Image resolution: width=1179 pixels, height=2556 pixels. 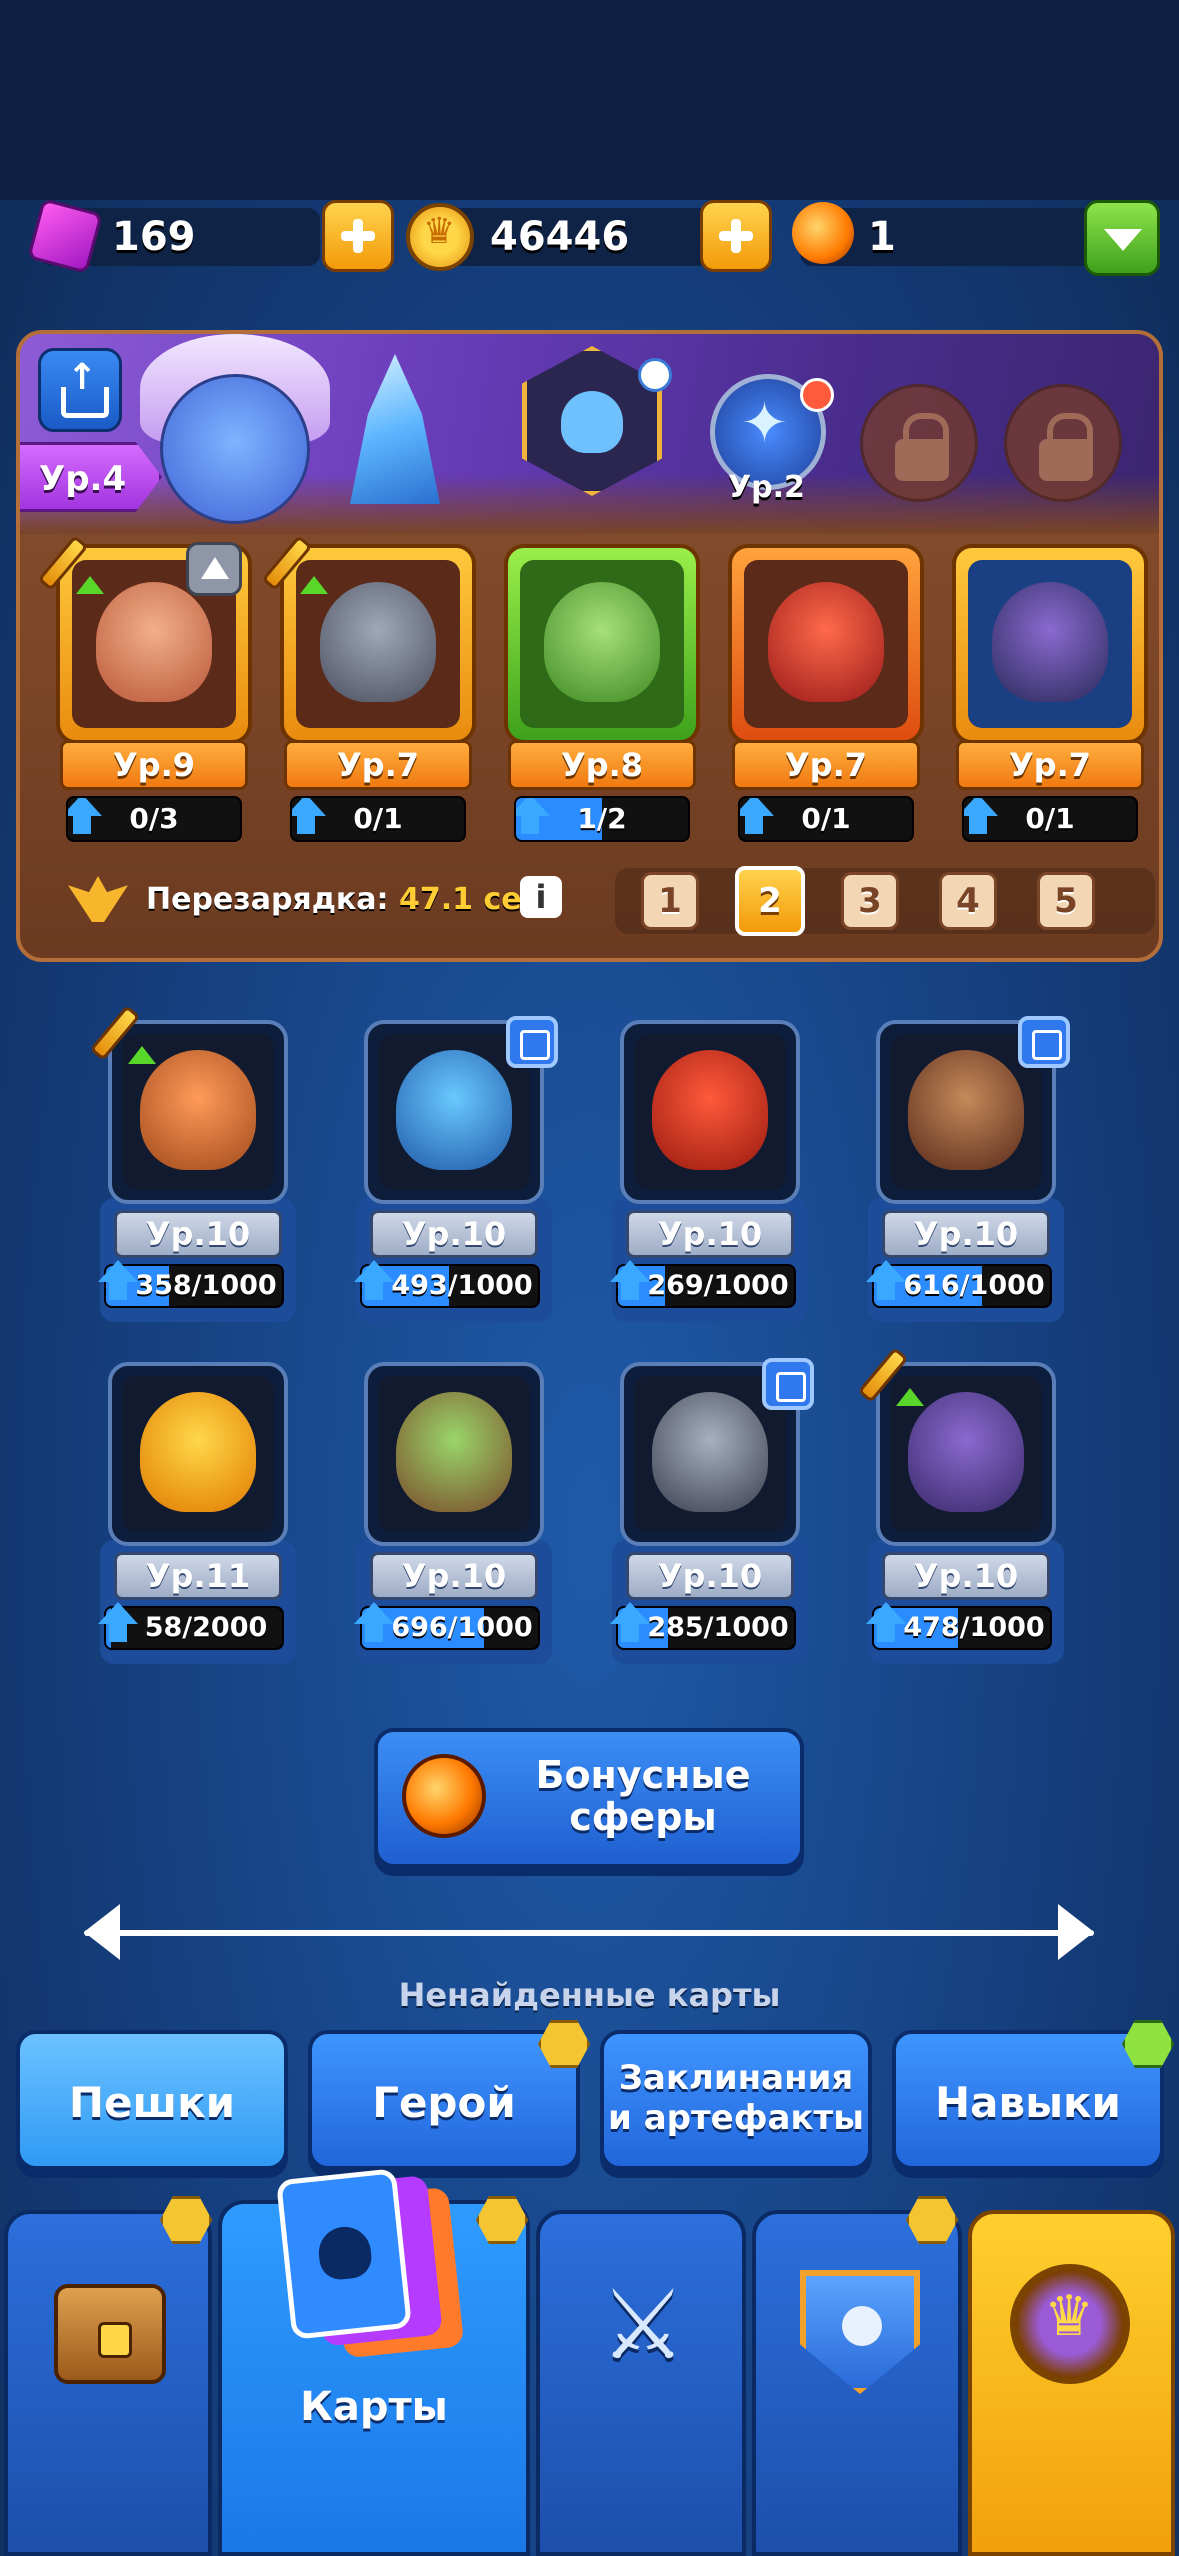 What do you see at coordinates (602, 765) in the screenshot?
I see `card-level: Ур.8` at bounding box center [602, 765].